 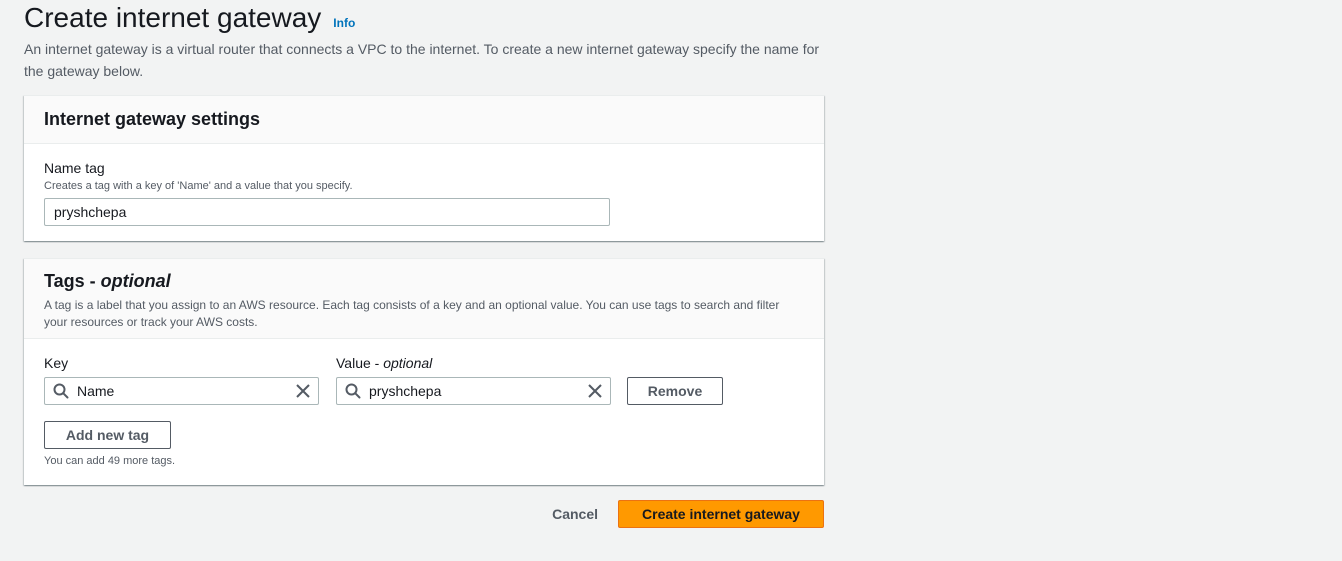 I want to click on add-new-tag-button: Add new tag, so click(x=107, y=435).